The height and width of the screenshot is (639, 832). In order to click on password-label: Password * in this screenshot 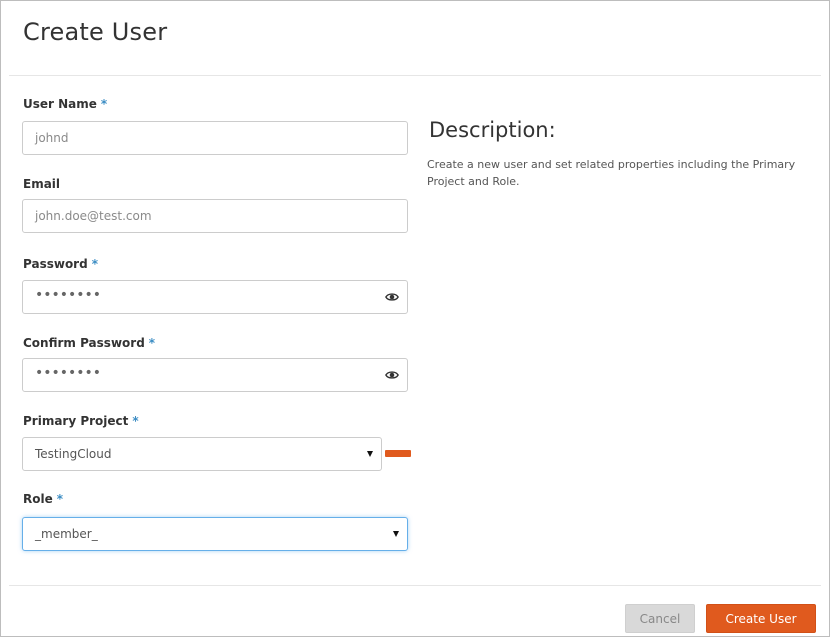, I will do `click(60, 264)`.